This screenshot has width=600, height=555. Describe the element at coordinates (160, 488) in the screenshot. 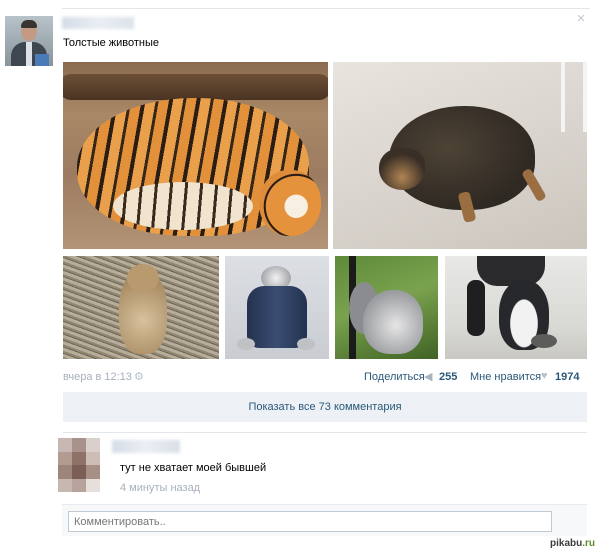

I see `comment-time-link: 4 минуты назад` at that location.